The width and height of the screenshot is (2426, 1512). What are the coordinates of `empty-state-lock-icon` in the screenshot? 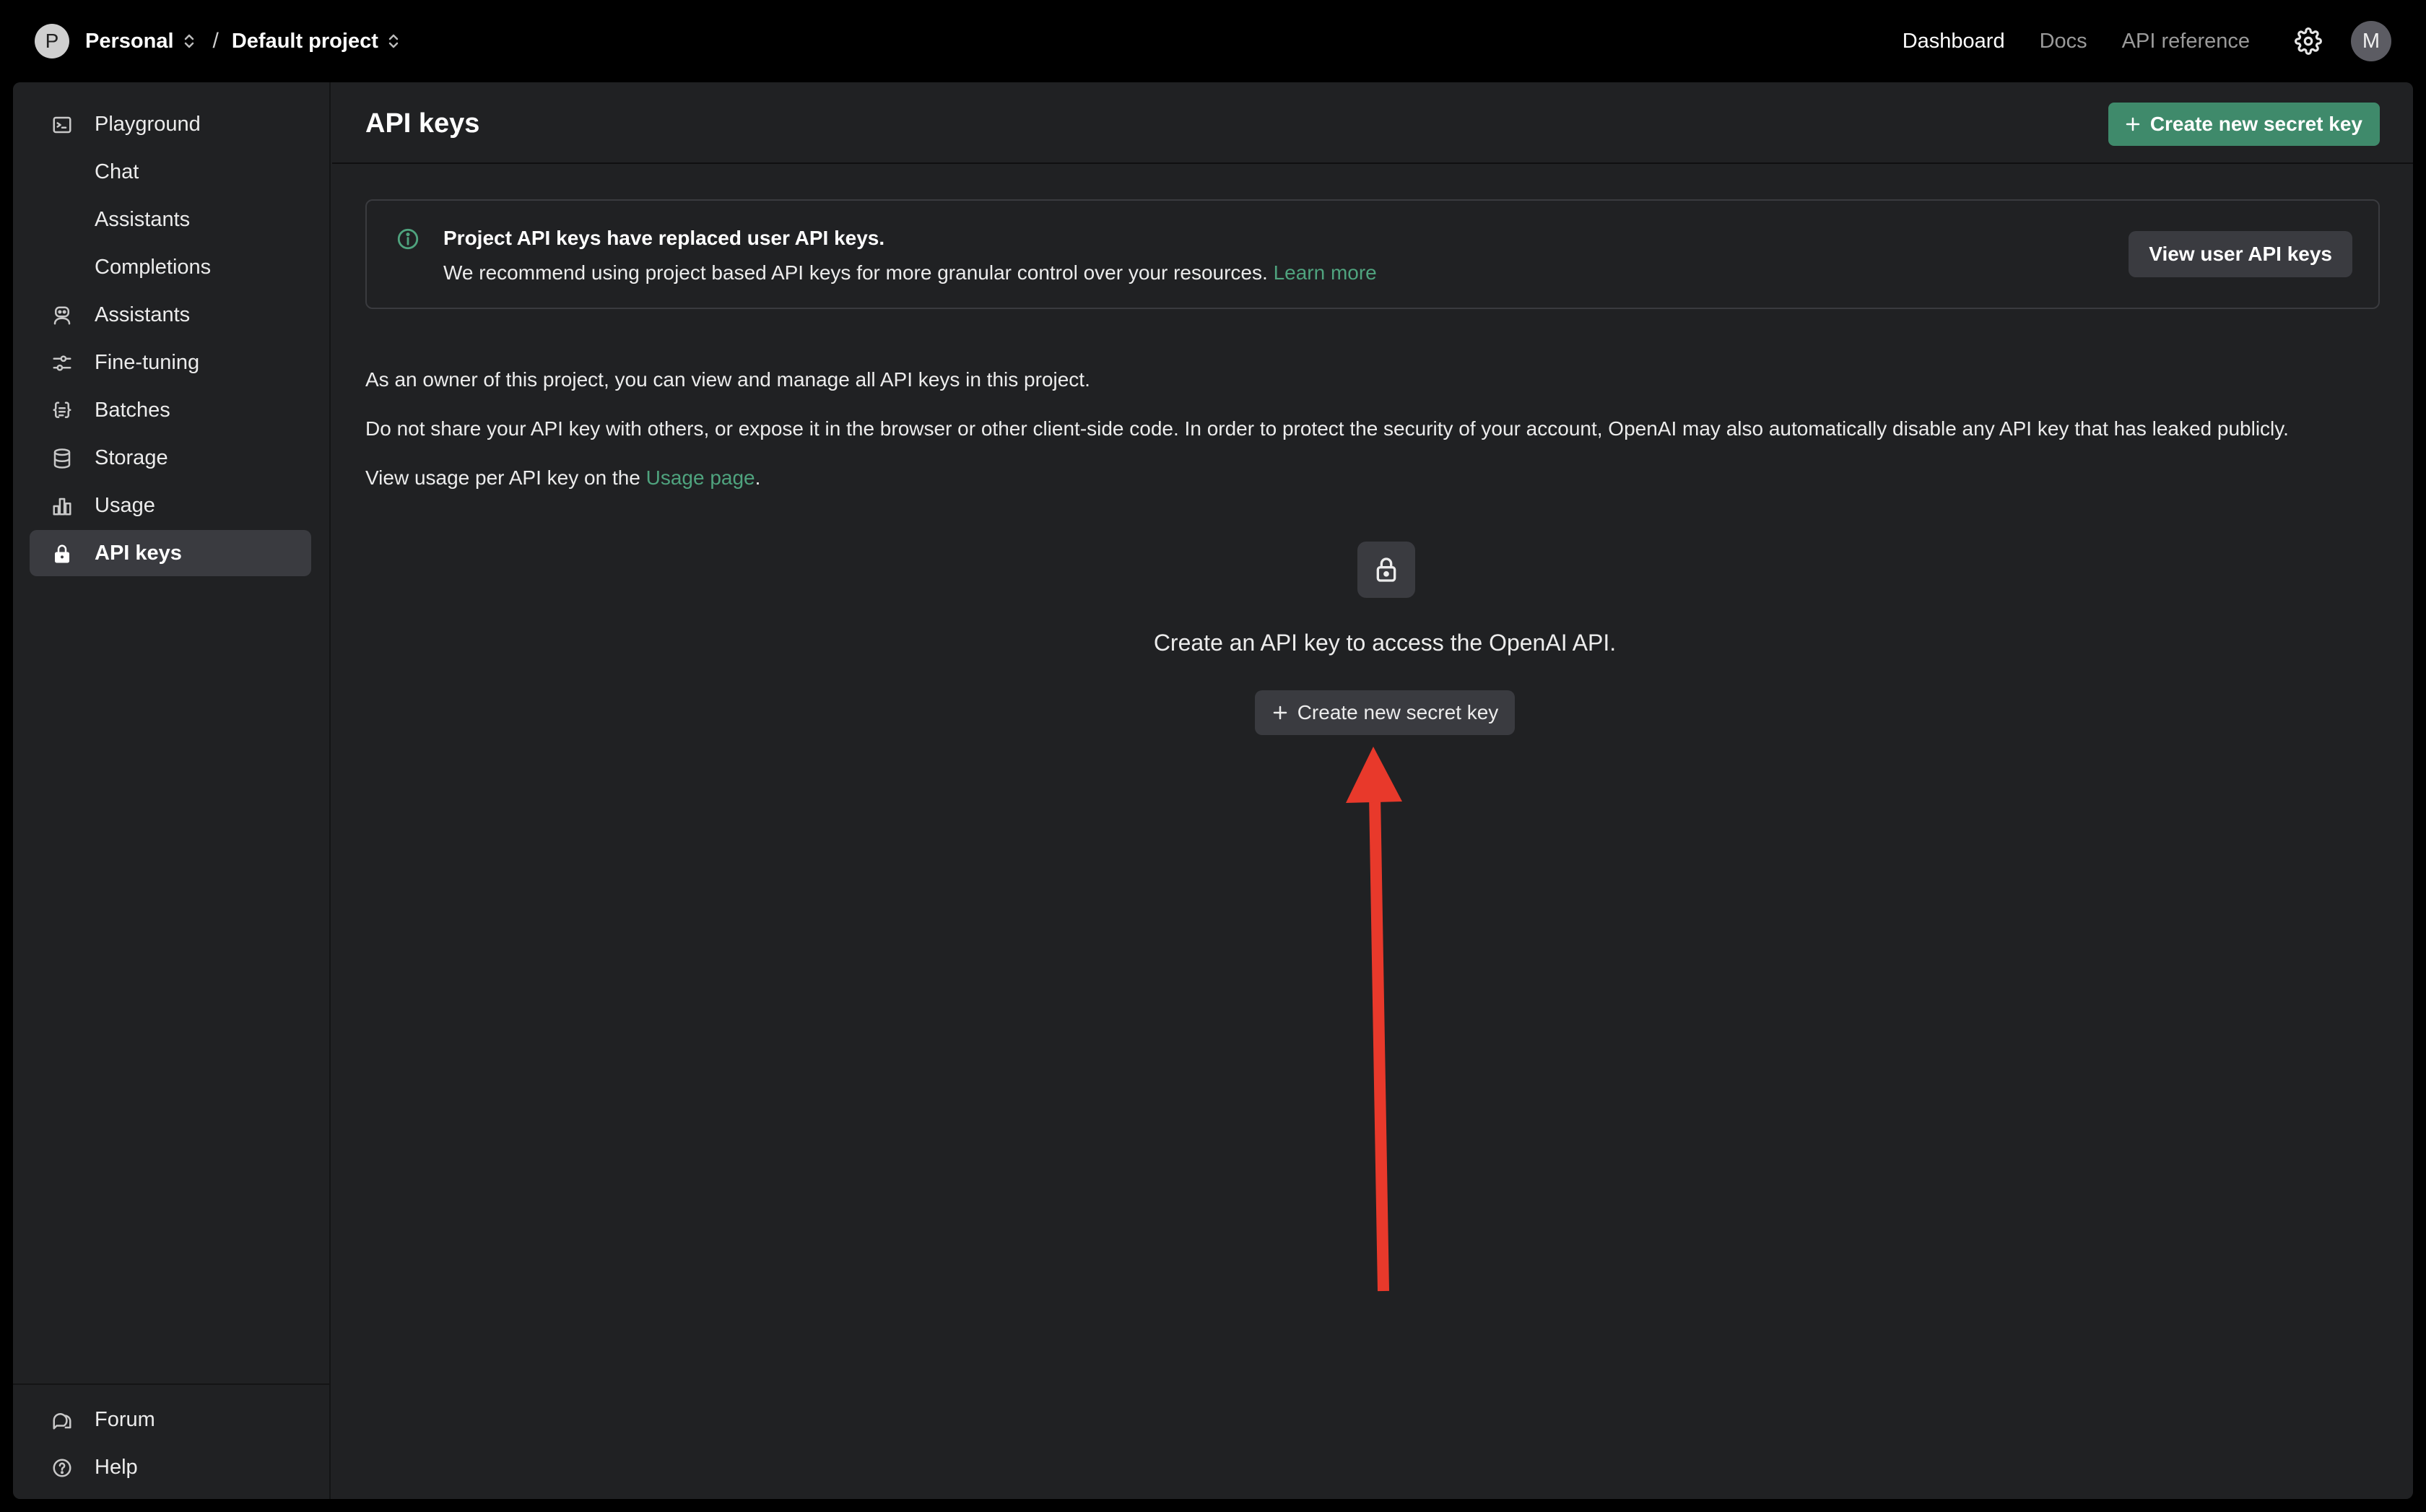 It's located at (1386, 570).